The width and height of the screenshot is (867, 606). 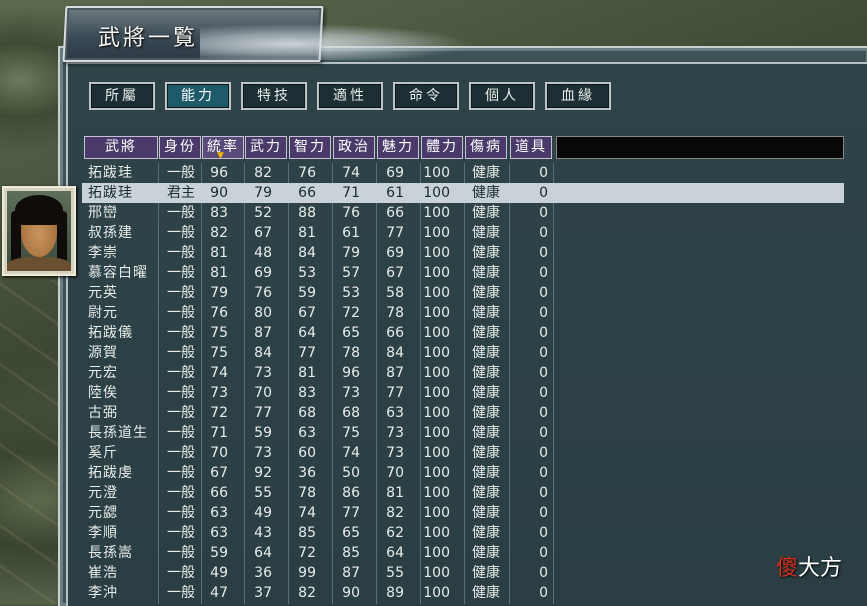 What do you see at coordinates (426, 96) in the screenshot?
I see `tab-orders: 命令` at bounding box center [426, 96].